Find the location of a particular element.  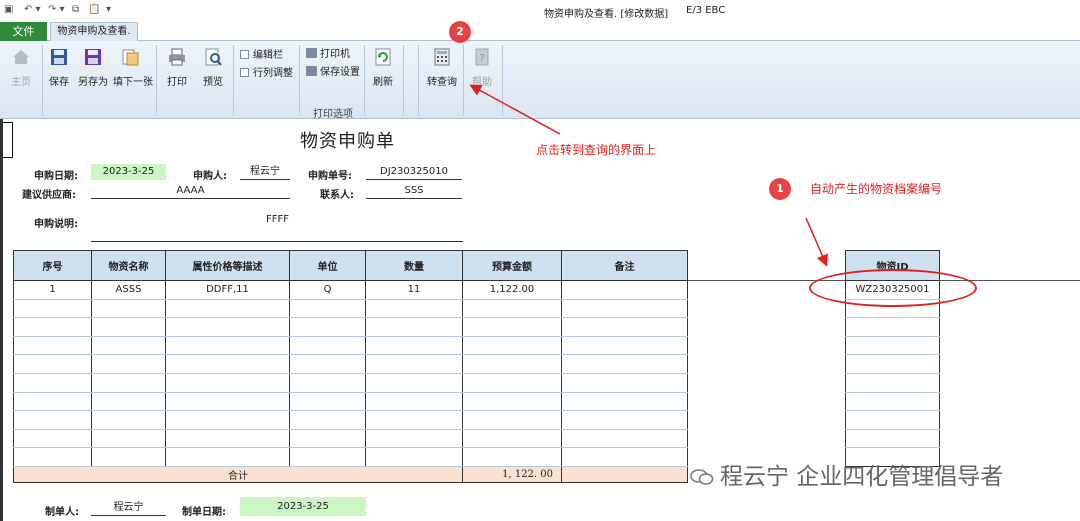

window-title: 物资申购及查看. [修改数据] is located at coordinates (606, 14).